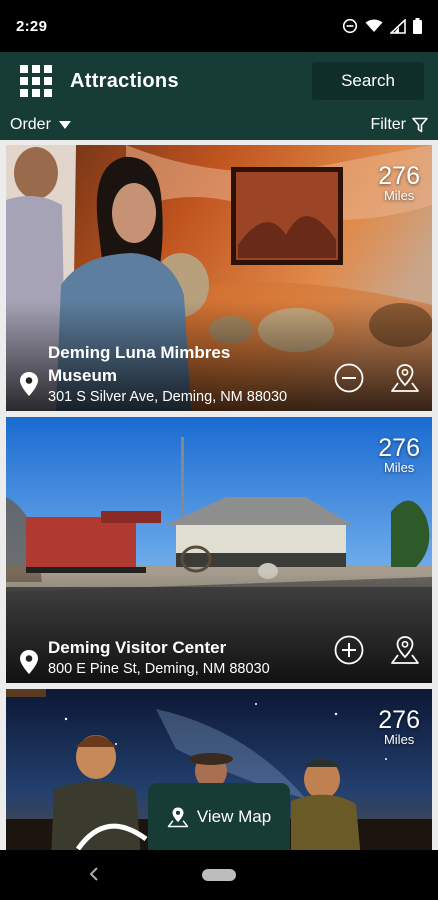 Image resolution: width=438 pixels, height=900 pixels. Describe the element at coordinates (178, 816) in the screenshot. I see `map-pin-icon` at that location.